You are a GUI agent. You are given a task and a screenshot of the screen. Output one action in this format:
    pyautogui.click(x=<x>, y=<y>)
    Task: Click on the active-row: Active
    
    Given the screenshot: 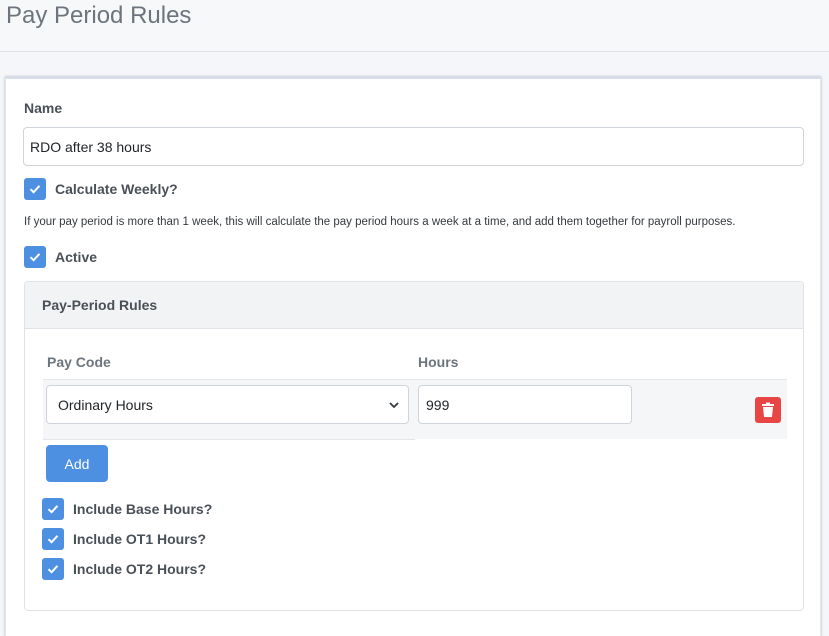 What is the action you would take?
    pyautogui.click(x=60, y=257)
    